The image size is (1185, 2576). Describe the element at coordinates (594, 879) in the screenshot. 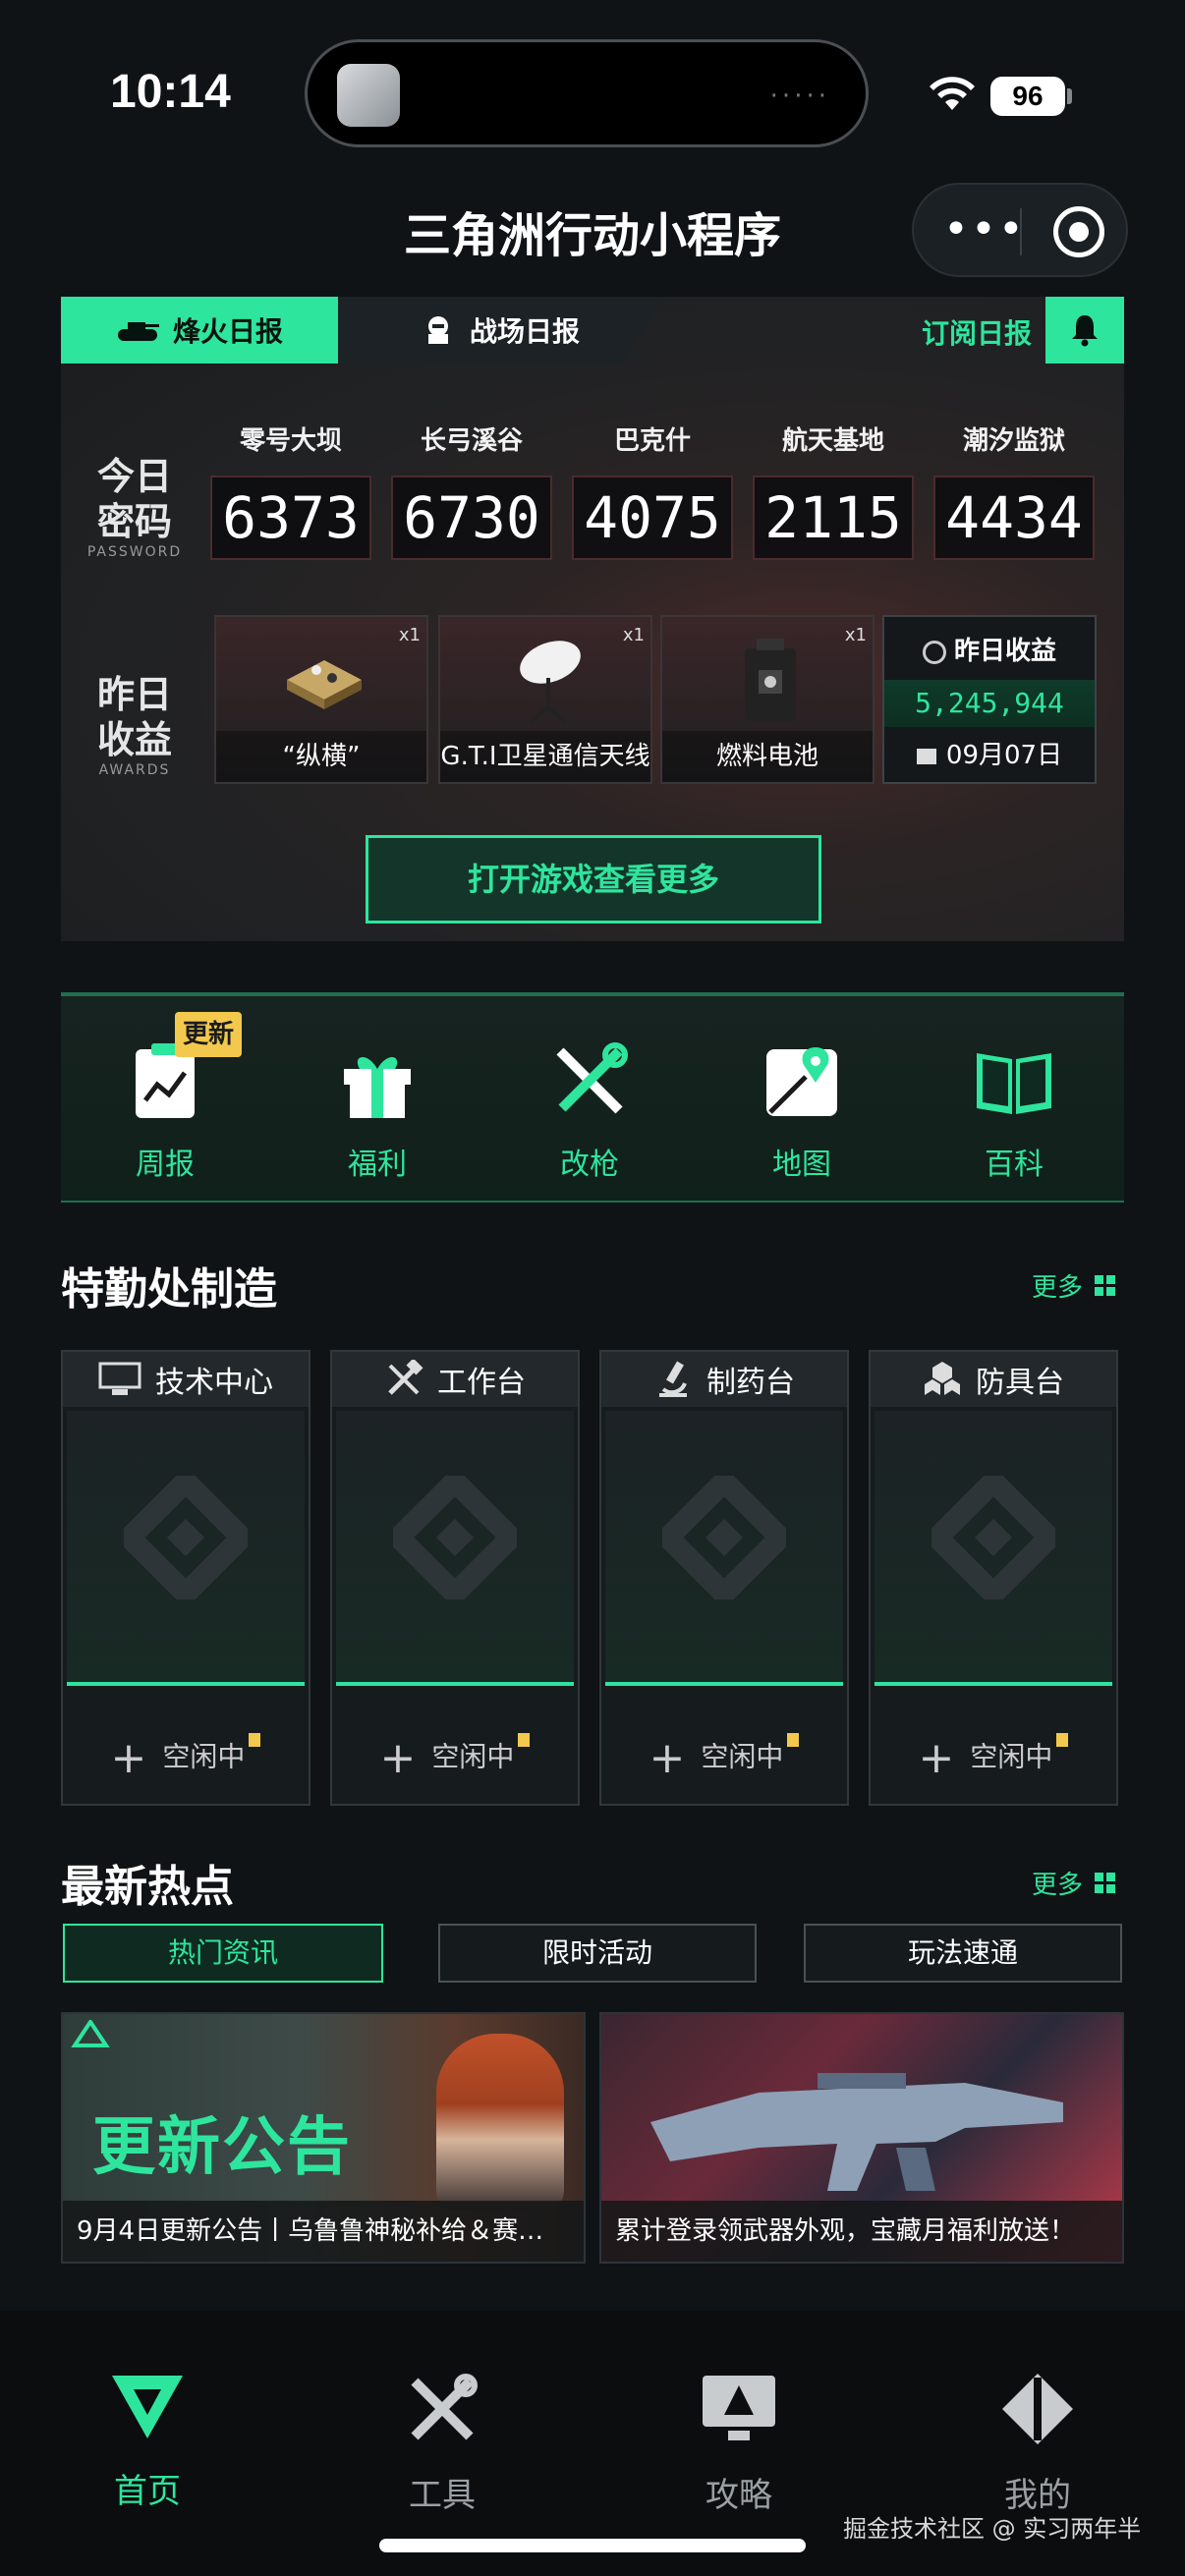

I see `open-game-button: 打开游戏查看更多` at that location.